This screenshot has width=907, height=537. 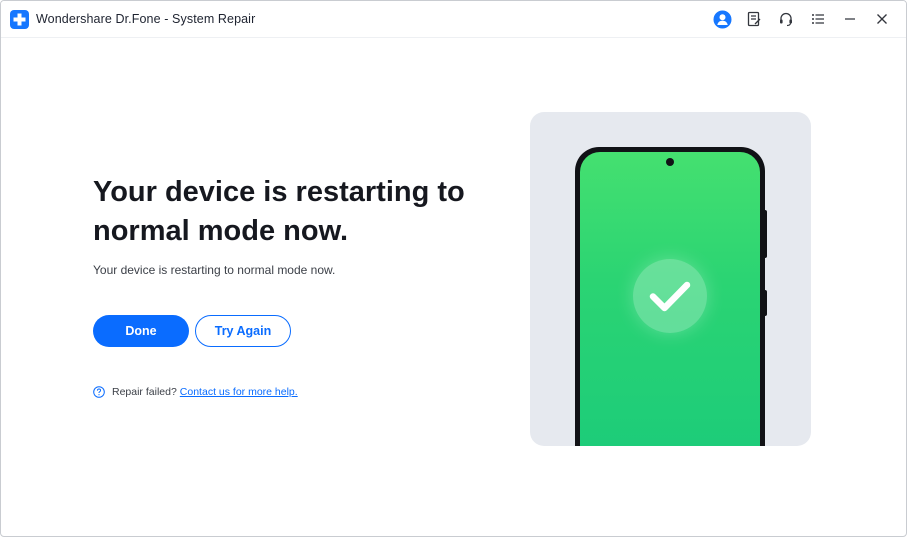 I want to click on title-bar: Wondershare Dr.Fone - System Repair, so click(x=453, y=19).